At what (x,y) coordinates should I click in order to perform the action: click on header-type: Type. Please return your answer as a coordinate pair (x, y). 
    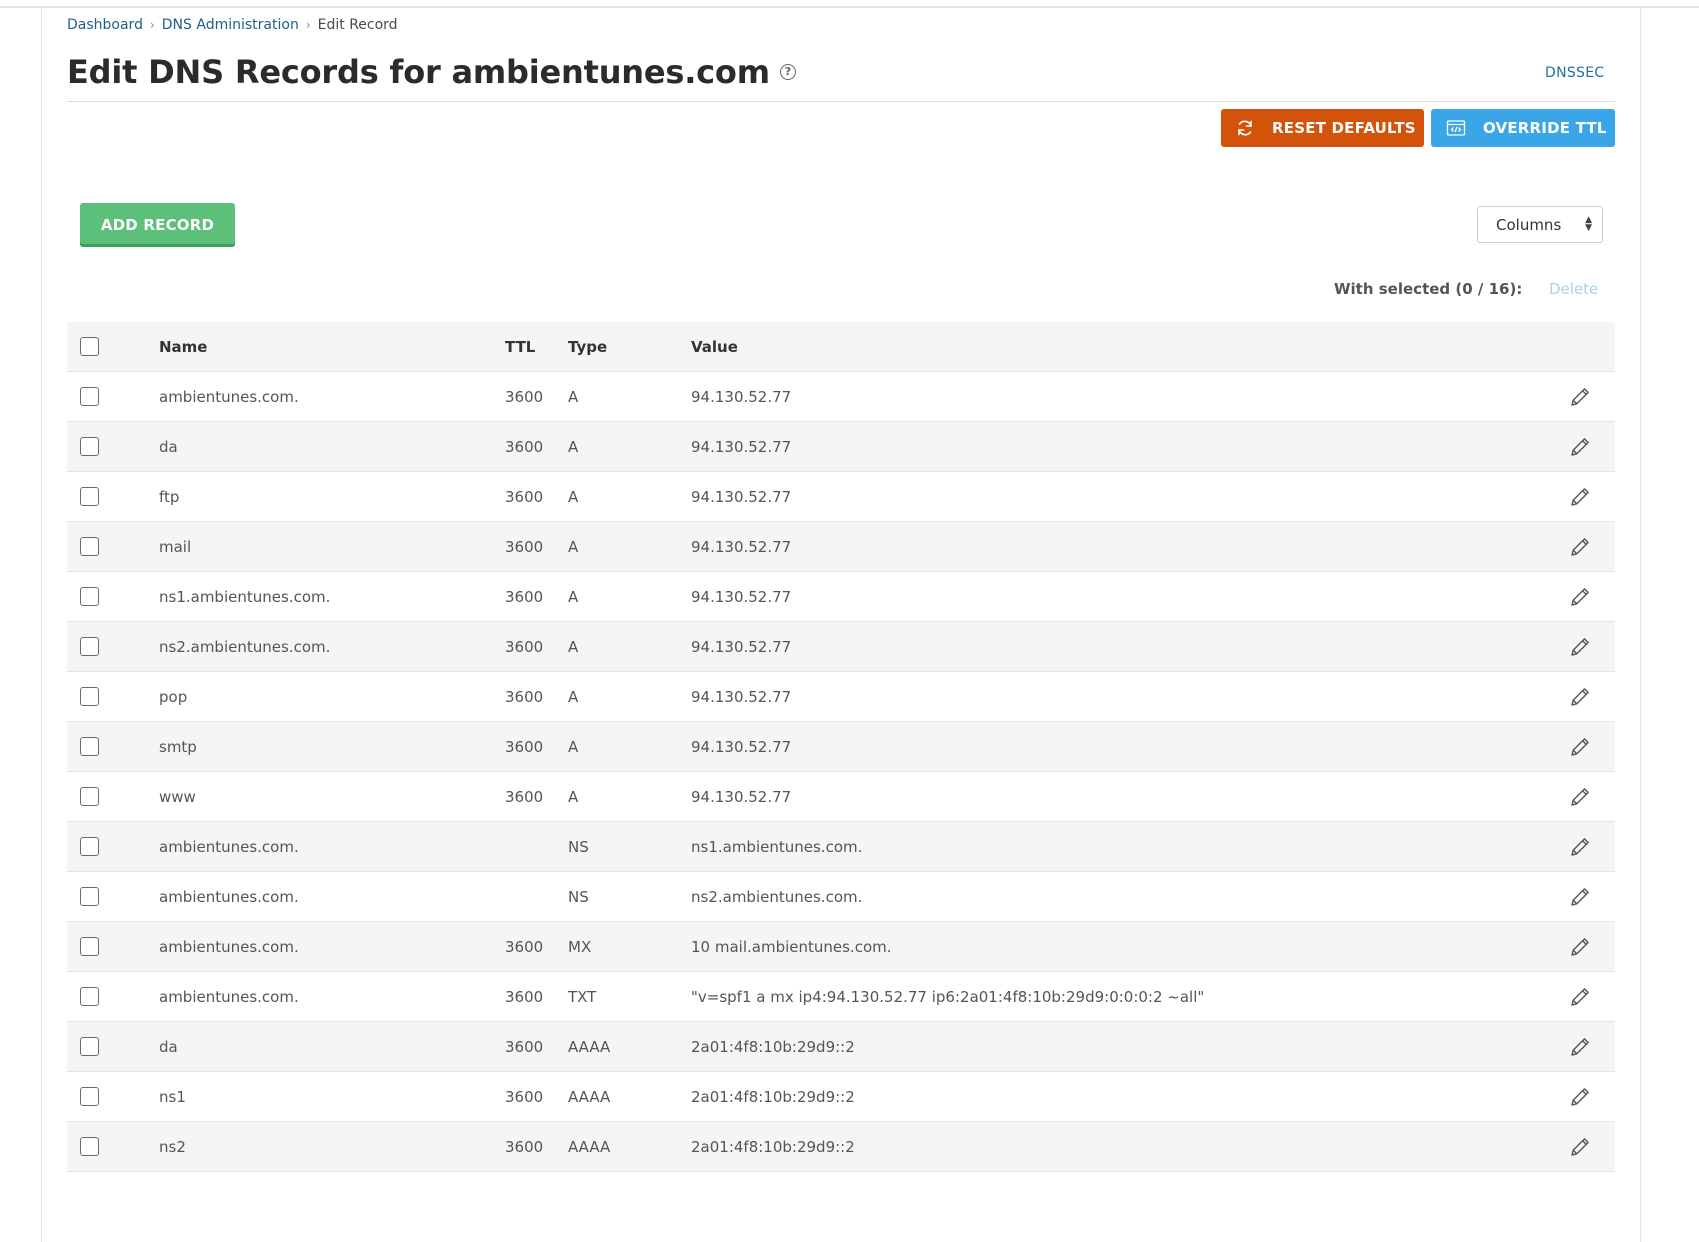
    Looking at the image, I should click on (629, 347).